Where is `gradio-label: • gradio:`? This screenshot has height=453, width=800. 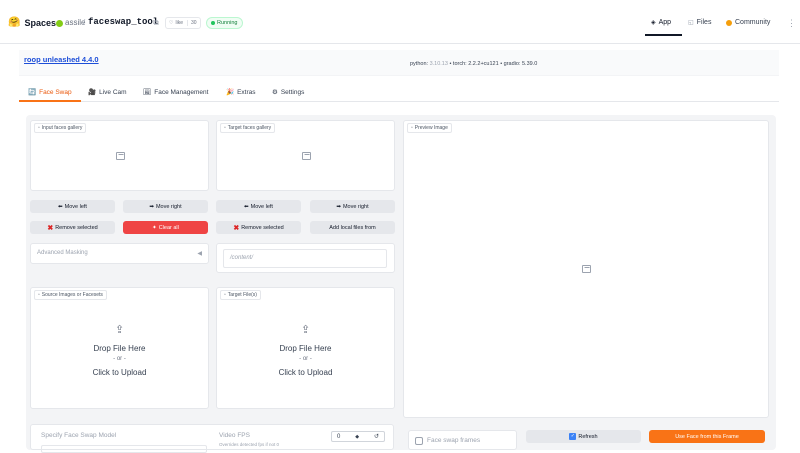
gradio-label: • gradio: is located at coordinates (510, 64).